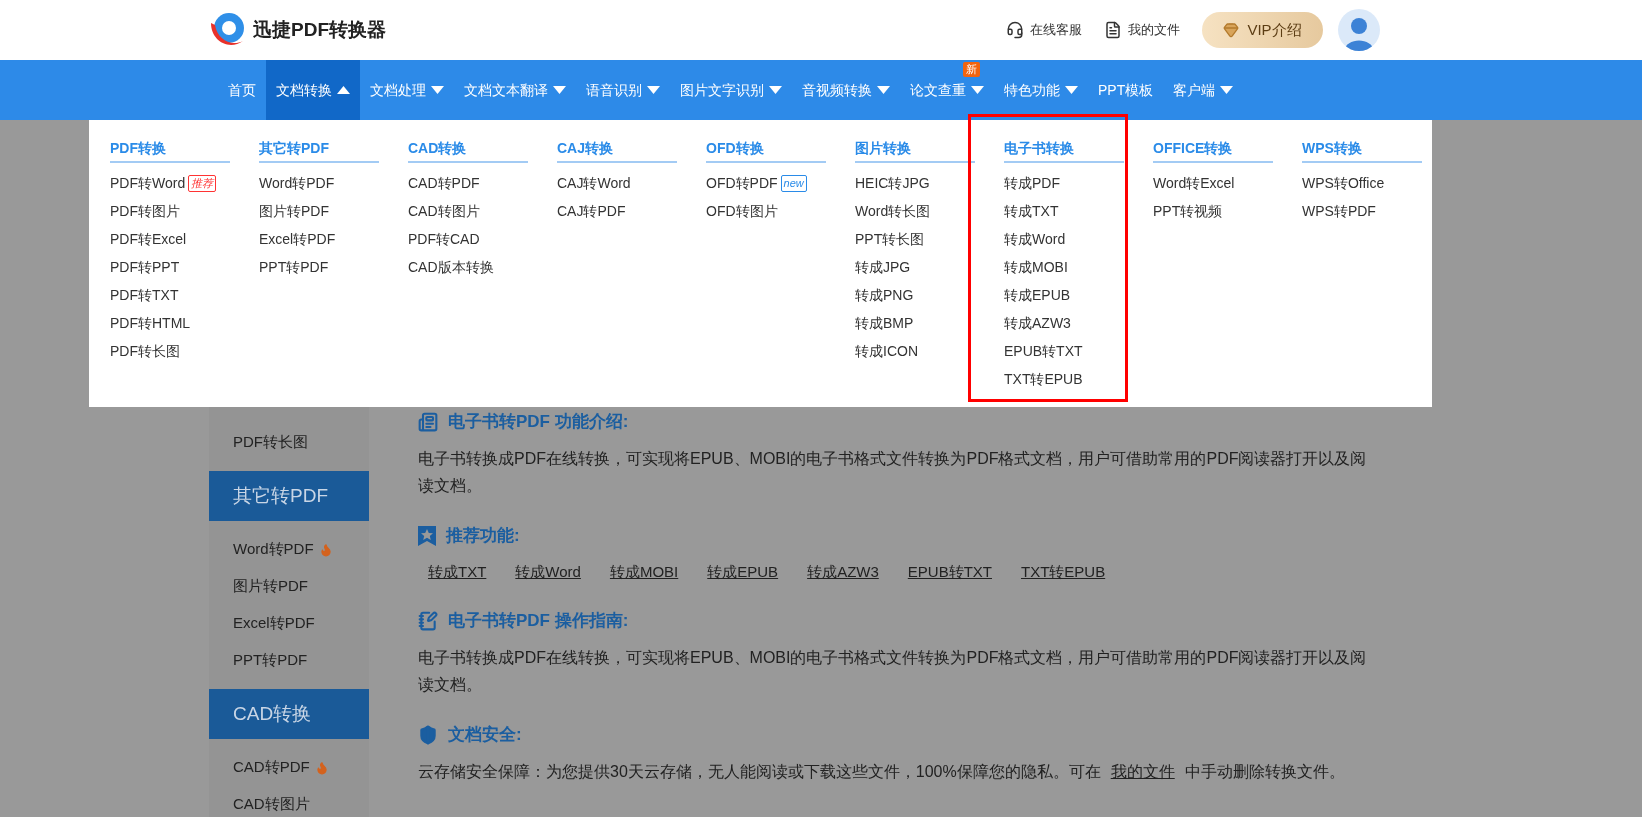 Image resolution: width=1642 pixels, height=817 pixels. What do you see at coordinates (731, 90) in the screenshot?
I see `nav-tab: 图片文字识别` at bounding box center [731, 90].